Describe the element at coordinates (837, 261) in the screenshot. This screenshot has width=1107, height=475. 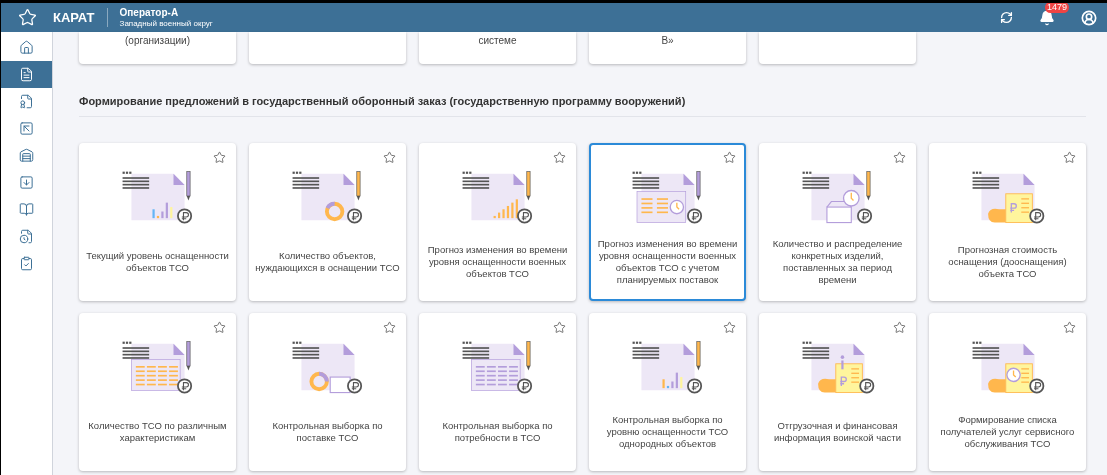
I see `card-title: Количество и распределение конкретных изделий, поставленных за период времени` at that location.